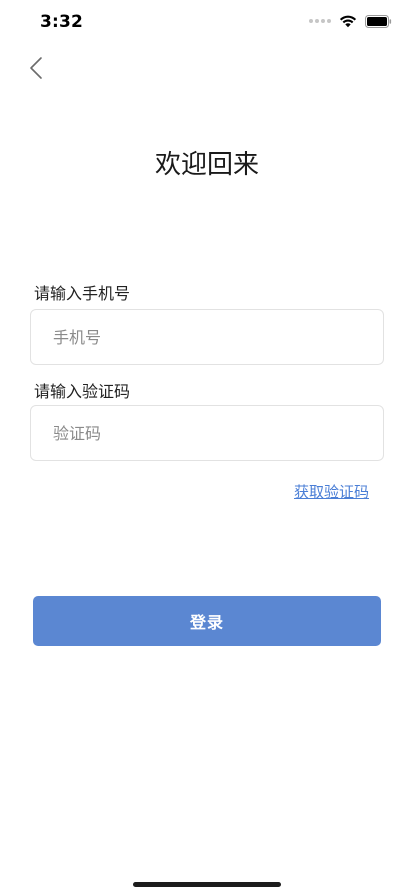 This screenshot has height=896, width=414. What do you see at coordinates (207, 621) in the screenshot?
I see `login-button: 登录` at bounding box center [207, 621].